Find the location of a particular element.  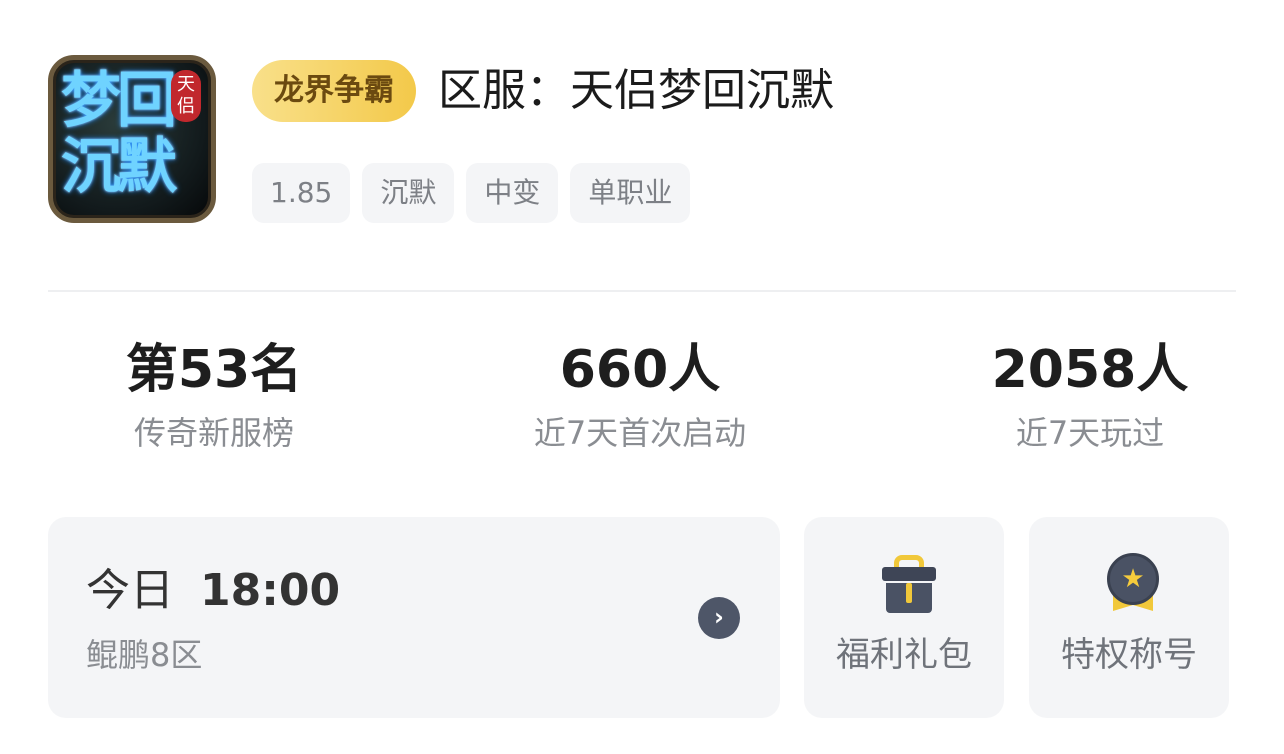

medal-icon: ★ is located at coordinates (1133, 584).